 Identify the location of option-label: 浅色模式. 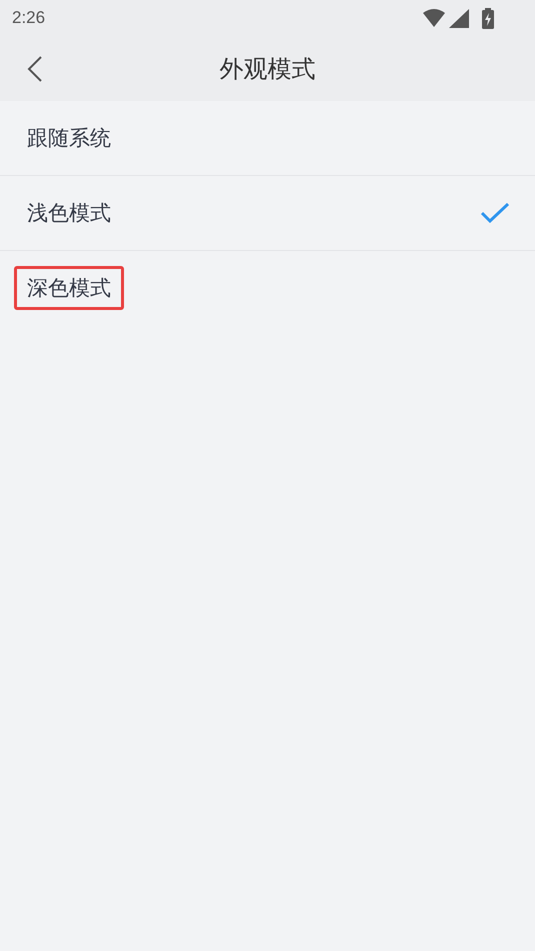
(69, 213).